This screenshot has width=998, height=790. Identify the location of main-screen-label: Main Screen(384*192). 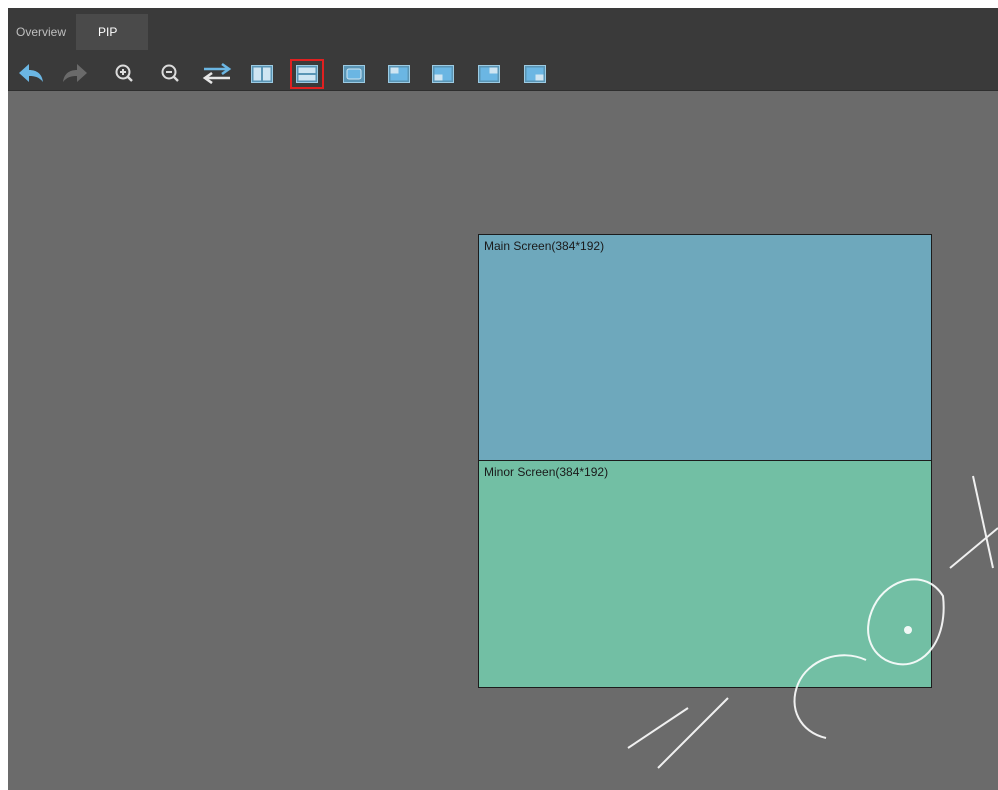
(544, 246).